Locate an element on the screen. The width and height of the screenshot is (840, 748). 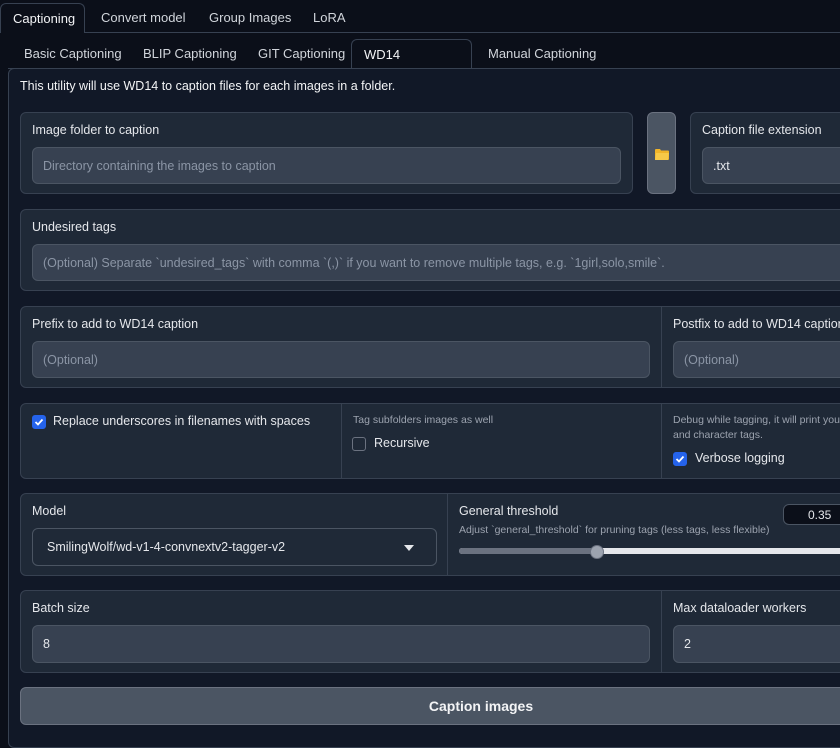
verbose-label: Verbose logging is located at coordinates (740, 458).